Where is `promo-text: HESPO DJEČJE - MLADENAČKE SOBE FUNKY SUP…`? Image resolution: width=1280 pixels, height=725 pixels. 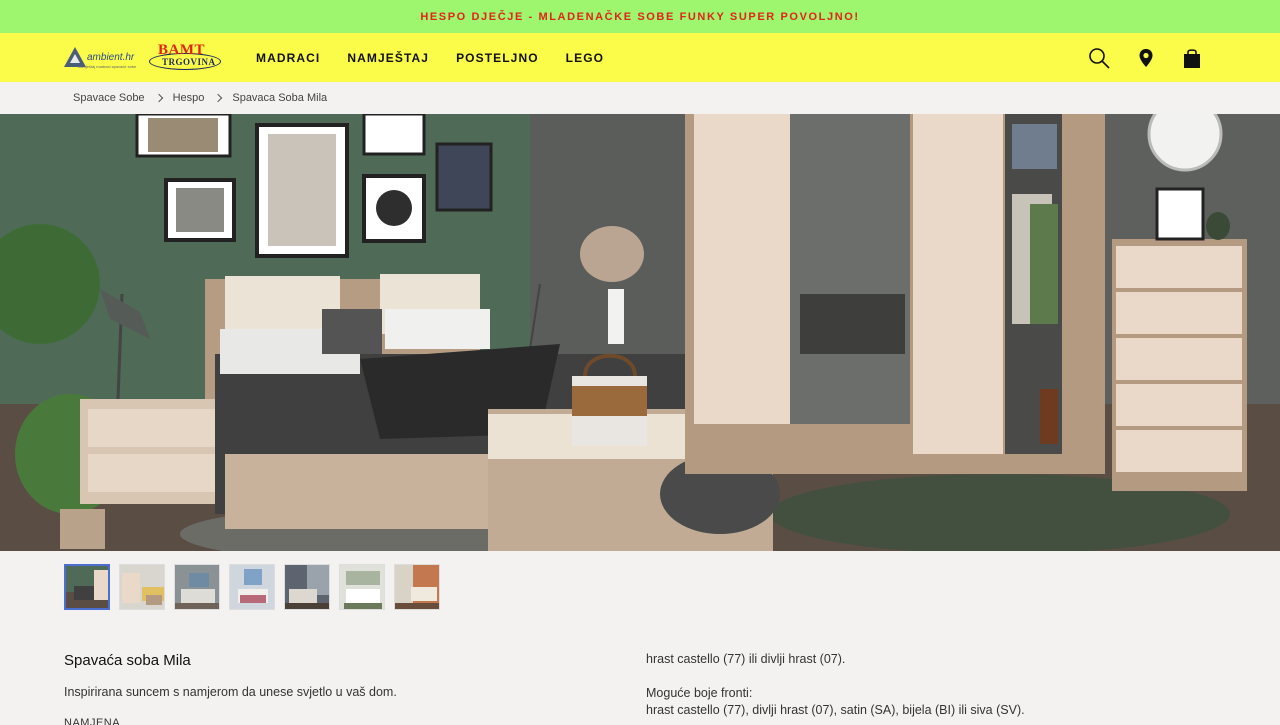
promo-text: HESPO DJEČJE - MLADENAČKE SOBE FUNKY SUP… is located at coordinates (639, 17).